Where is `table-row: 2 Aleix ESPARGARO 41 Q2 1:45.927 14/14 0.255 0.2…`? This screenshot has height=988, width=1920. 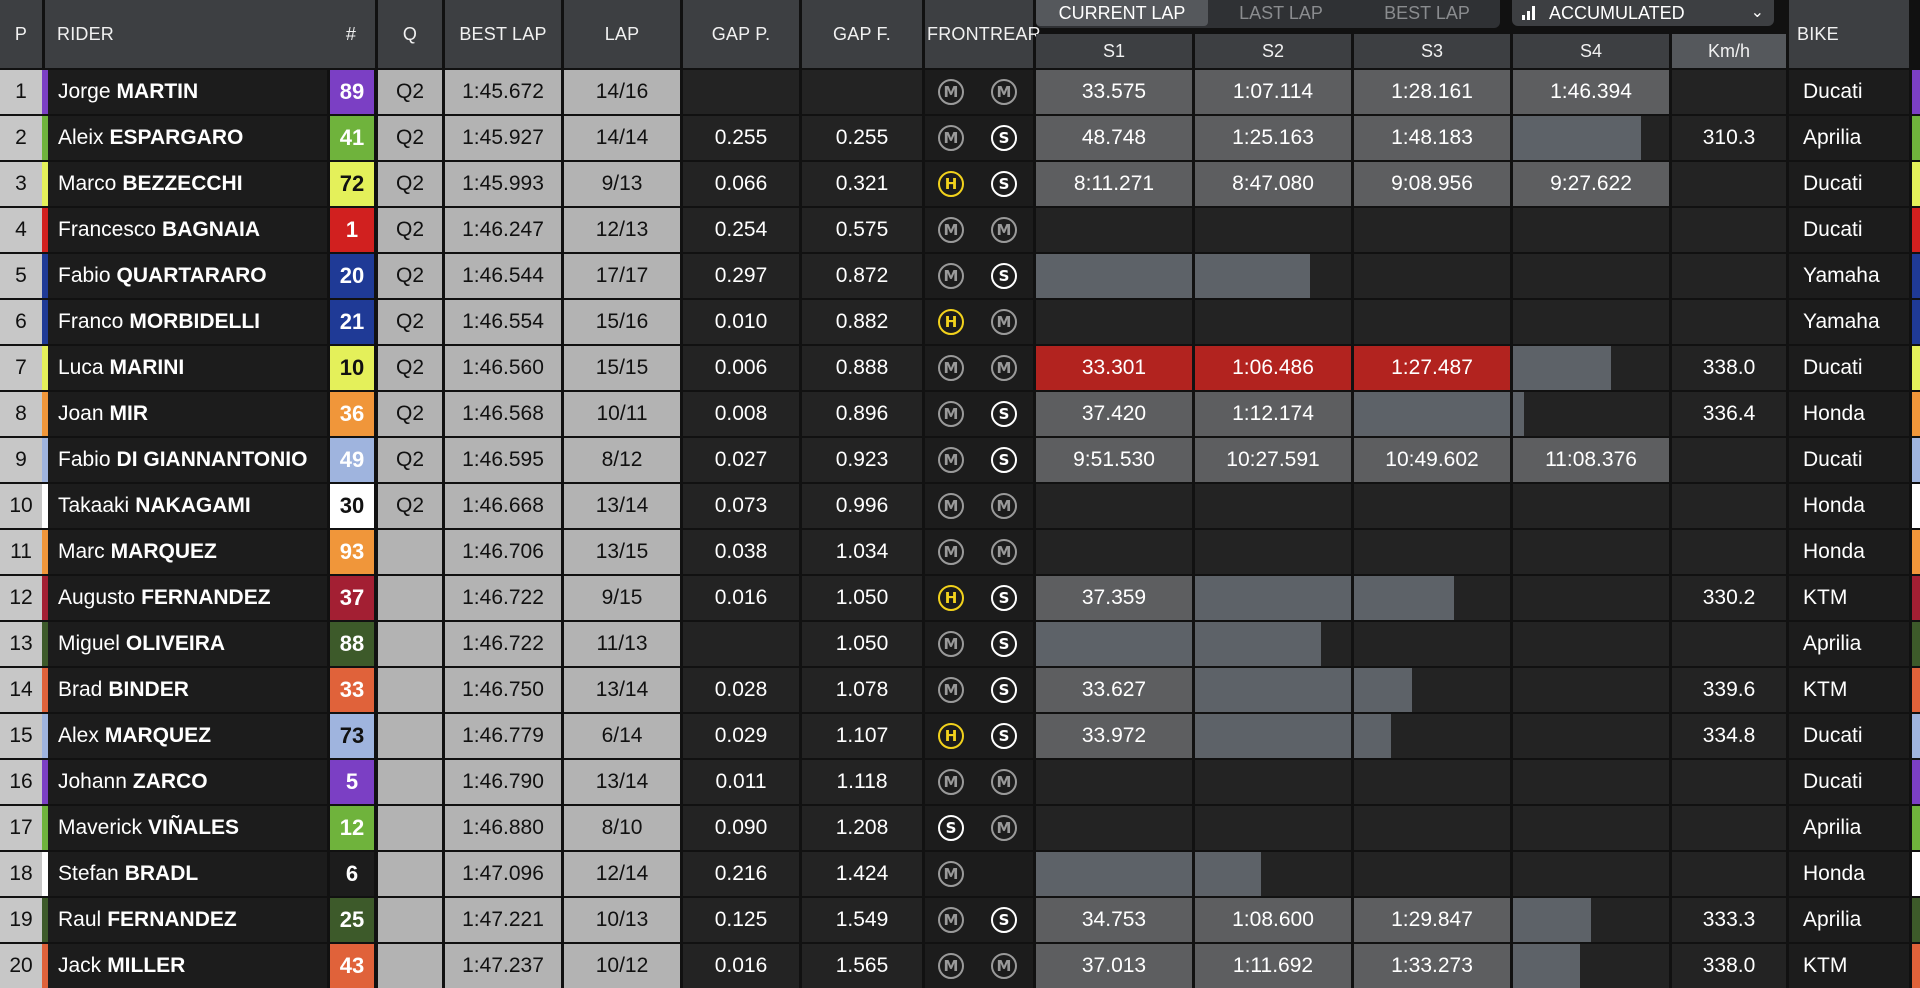 table-row: 2 Aleix ESPARGARO 41 Q2 1:45.927 14/14 0.255 0.2… is located at coordinates (960, 138).